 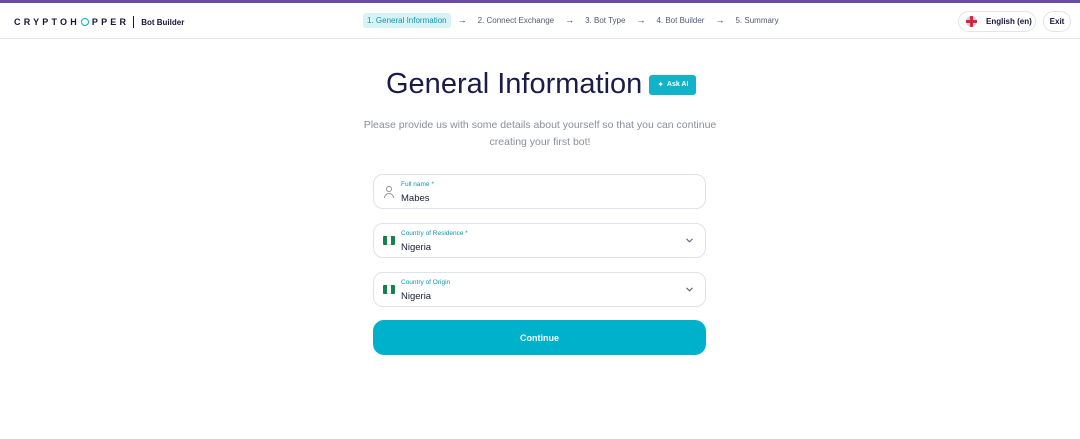 I want to click on ask-ai-button: ✦ Ask AI, so click(x=673, y=84).